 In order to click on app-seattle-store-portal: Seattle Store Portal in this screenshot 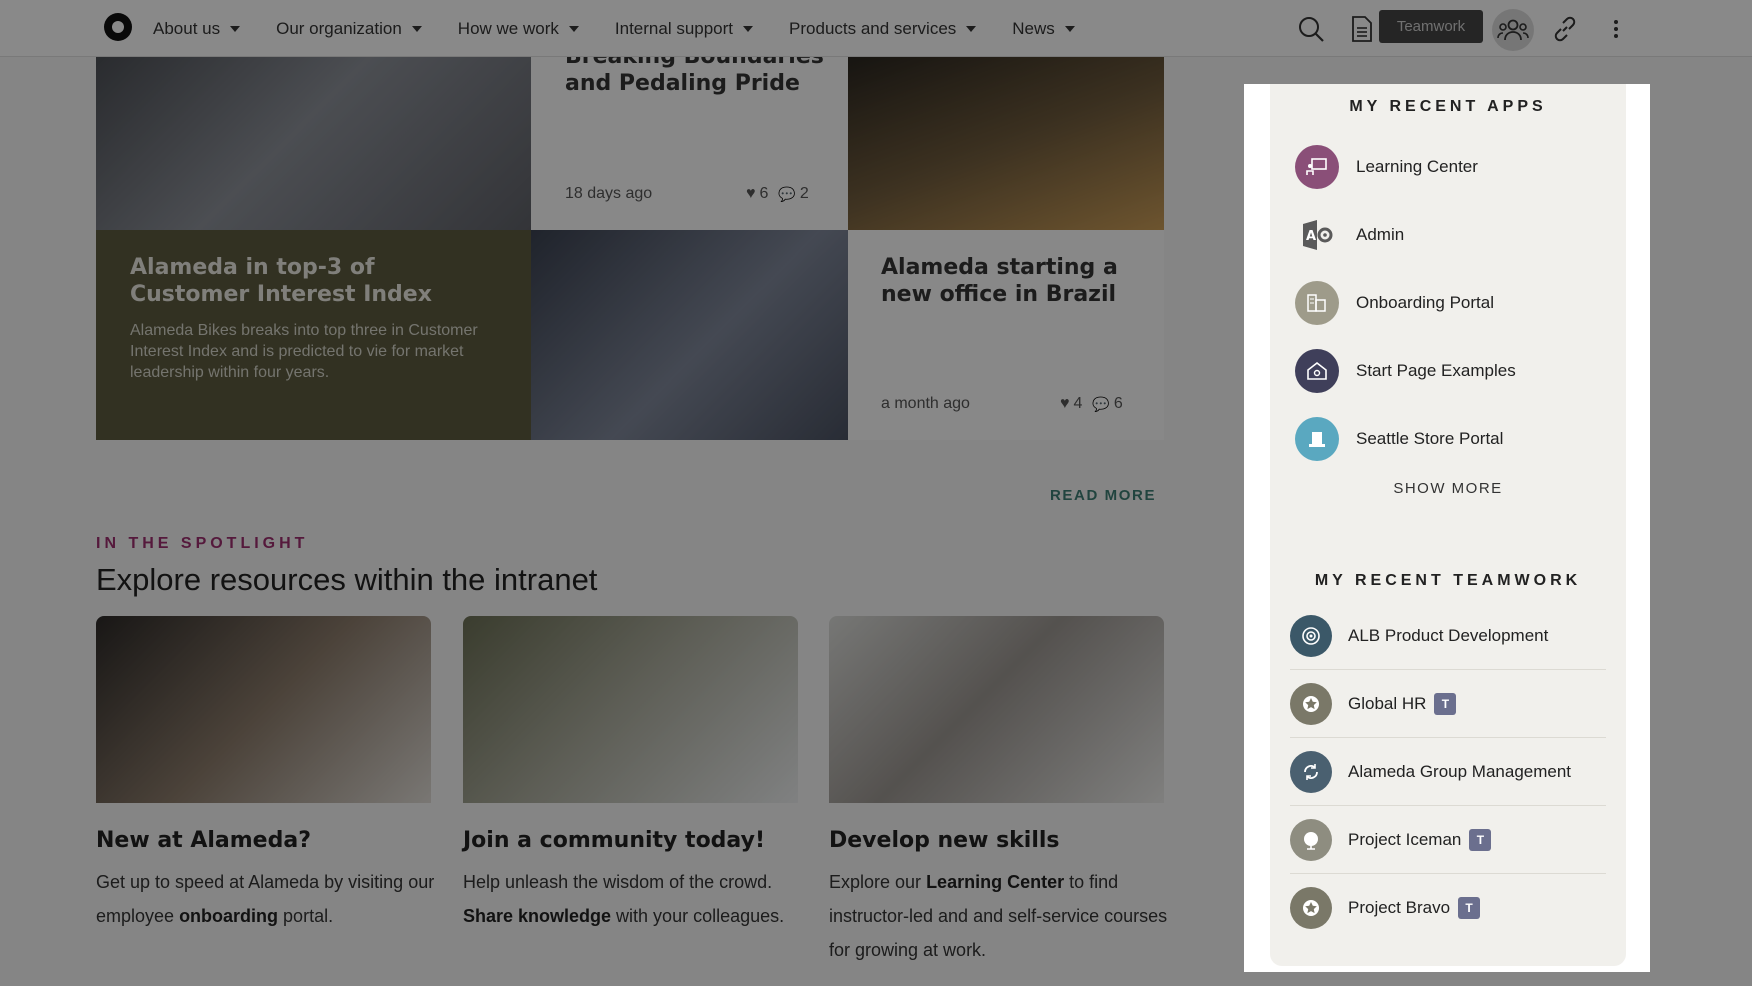, I will do `click(1399, 439)`.